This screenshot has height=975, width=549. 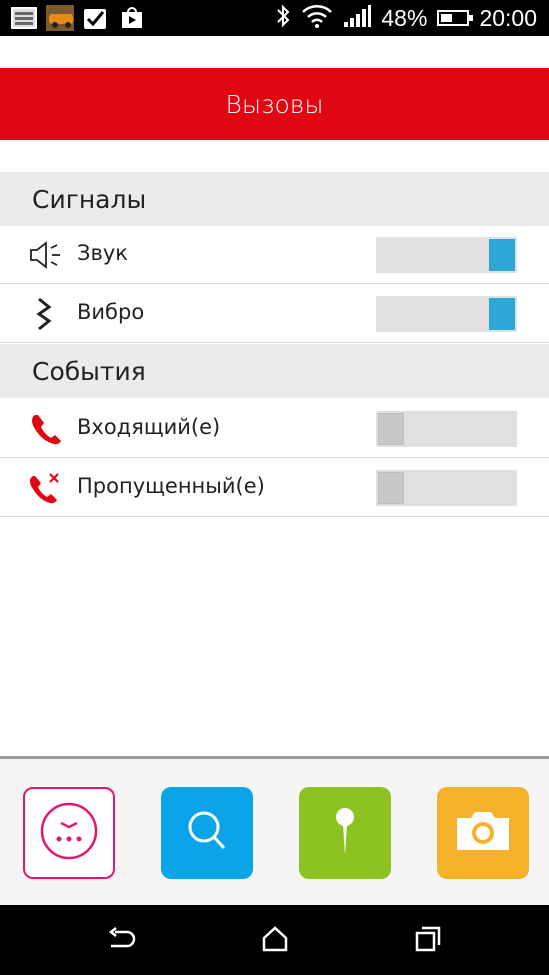 I want to click on setting-label: Входящий(е), so click(x=149, y=427).